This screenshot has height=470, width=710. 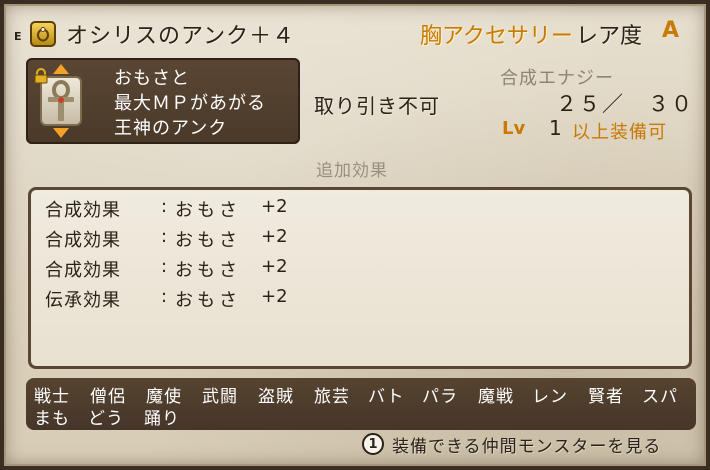 What do you see at coordinates (550, 397) in the screenshot?
I see `job-label: レン` at bounding box center [550, 397].